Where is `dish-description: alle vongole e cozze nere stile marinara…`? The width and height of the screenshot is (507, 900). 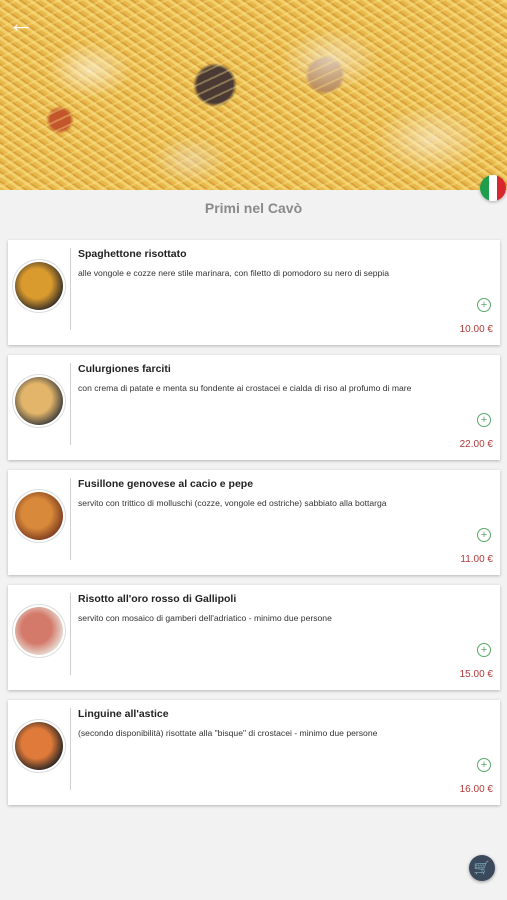
dish-description: alle vongole e cozze nere stile marinara… is located at coordinates (233, 273).